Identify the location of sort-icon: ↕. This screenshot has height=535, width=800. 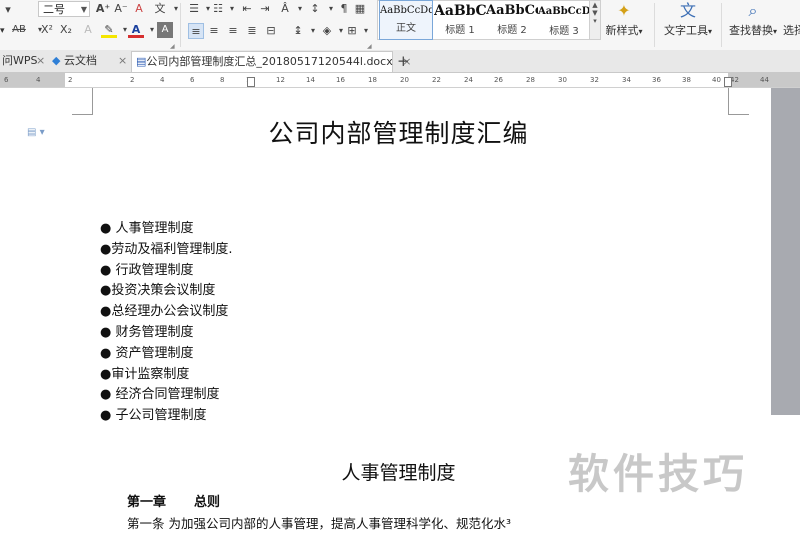
(315, 9).